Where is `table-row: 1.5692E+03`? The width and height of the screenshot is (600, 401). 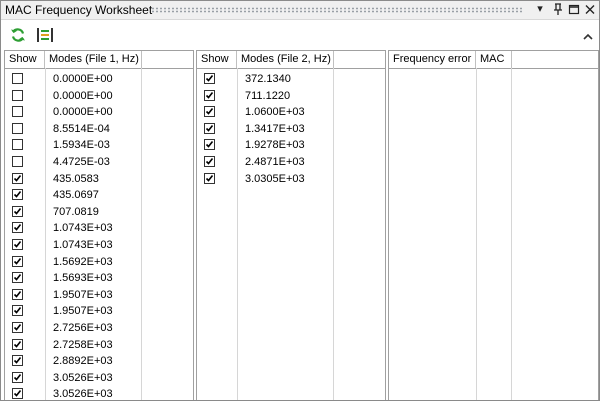
table-row: 1.5692E+03 is located at coordinates (99, 262).